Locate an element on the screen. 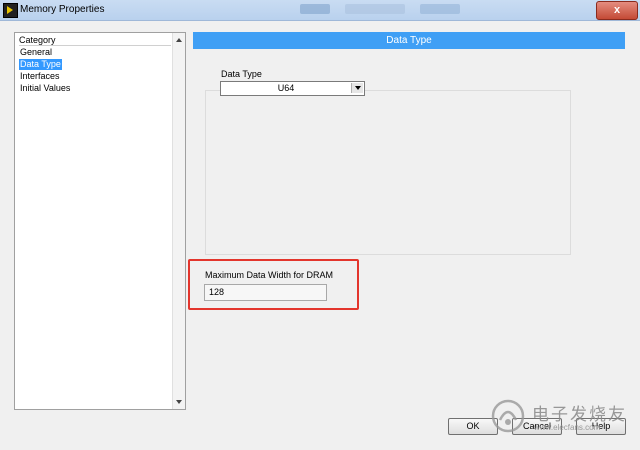 This screenshot has height=450, width=640. category-item-general: General is located at coordinates (36, 52).